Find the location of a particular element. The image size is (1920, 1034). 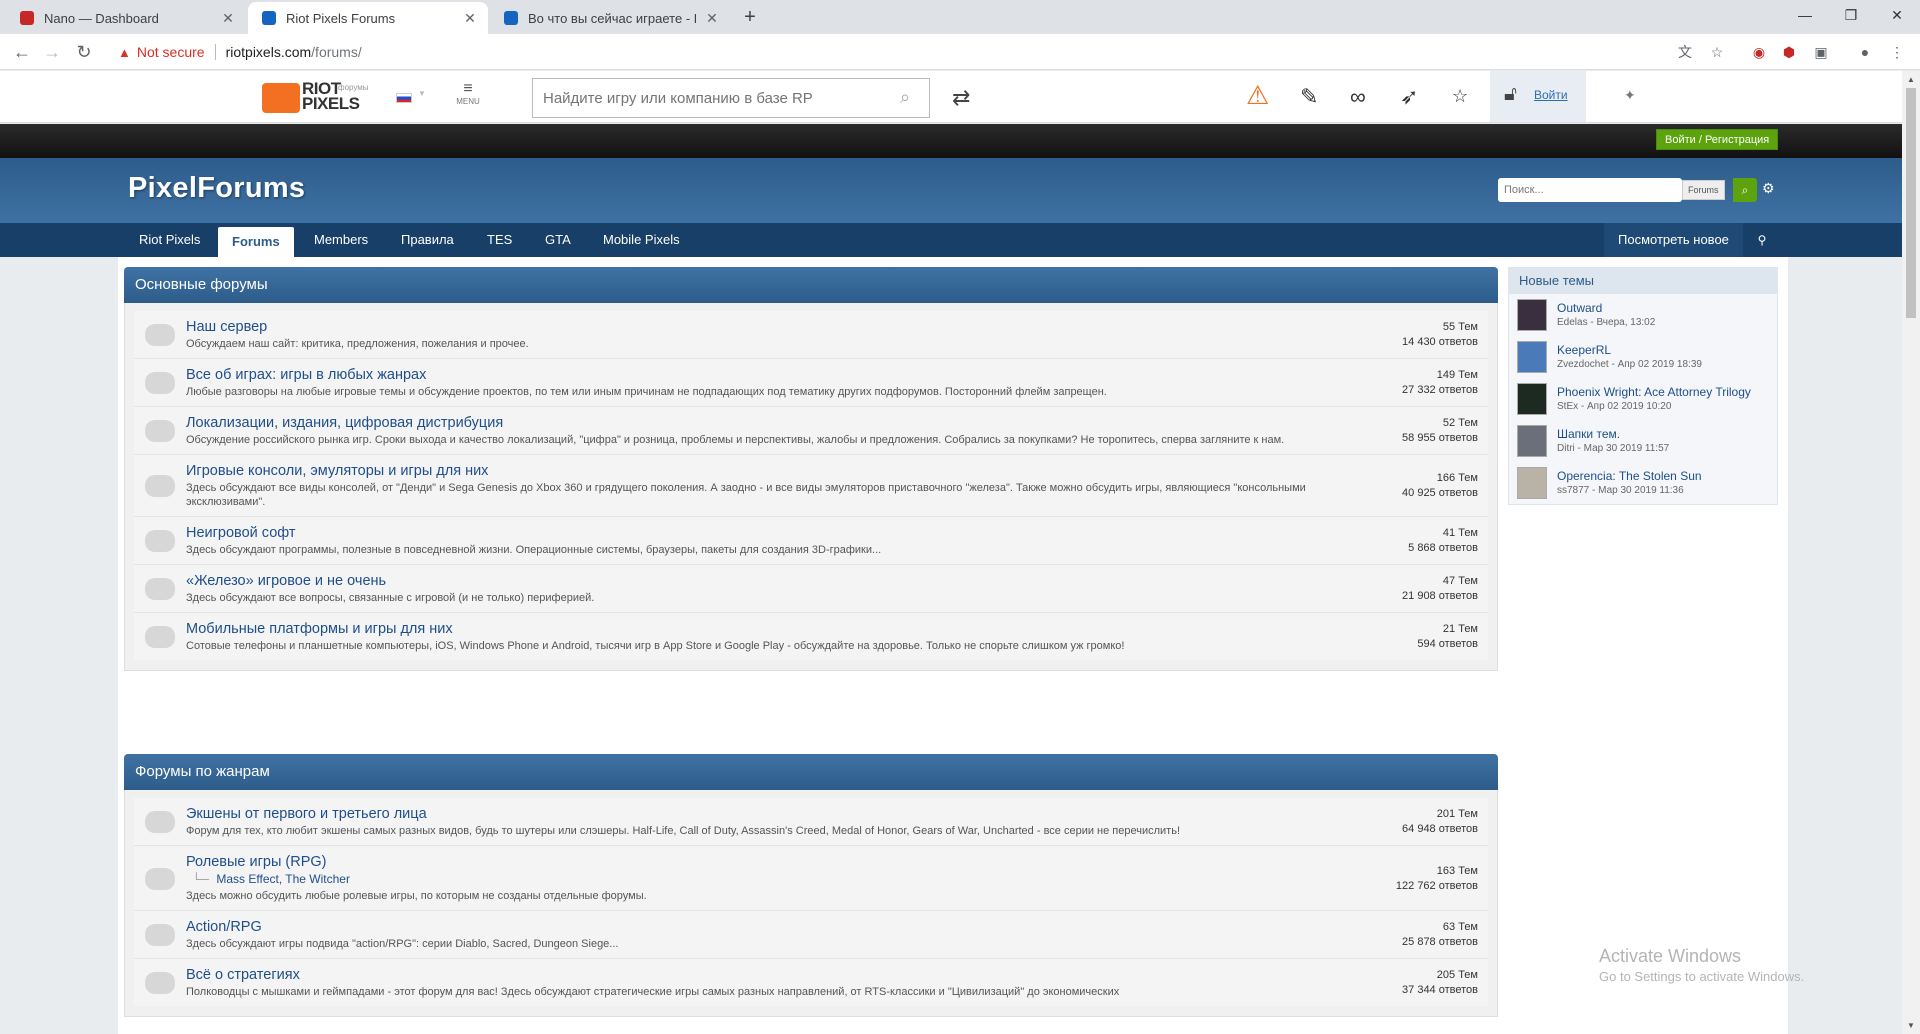

nav-forums: Forums is located at coordinates (256, 242).